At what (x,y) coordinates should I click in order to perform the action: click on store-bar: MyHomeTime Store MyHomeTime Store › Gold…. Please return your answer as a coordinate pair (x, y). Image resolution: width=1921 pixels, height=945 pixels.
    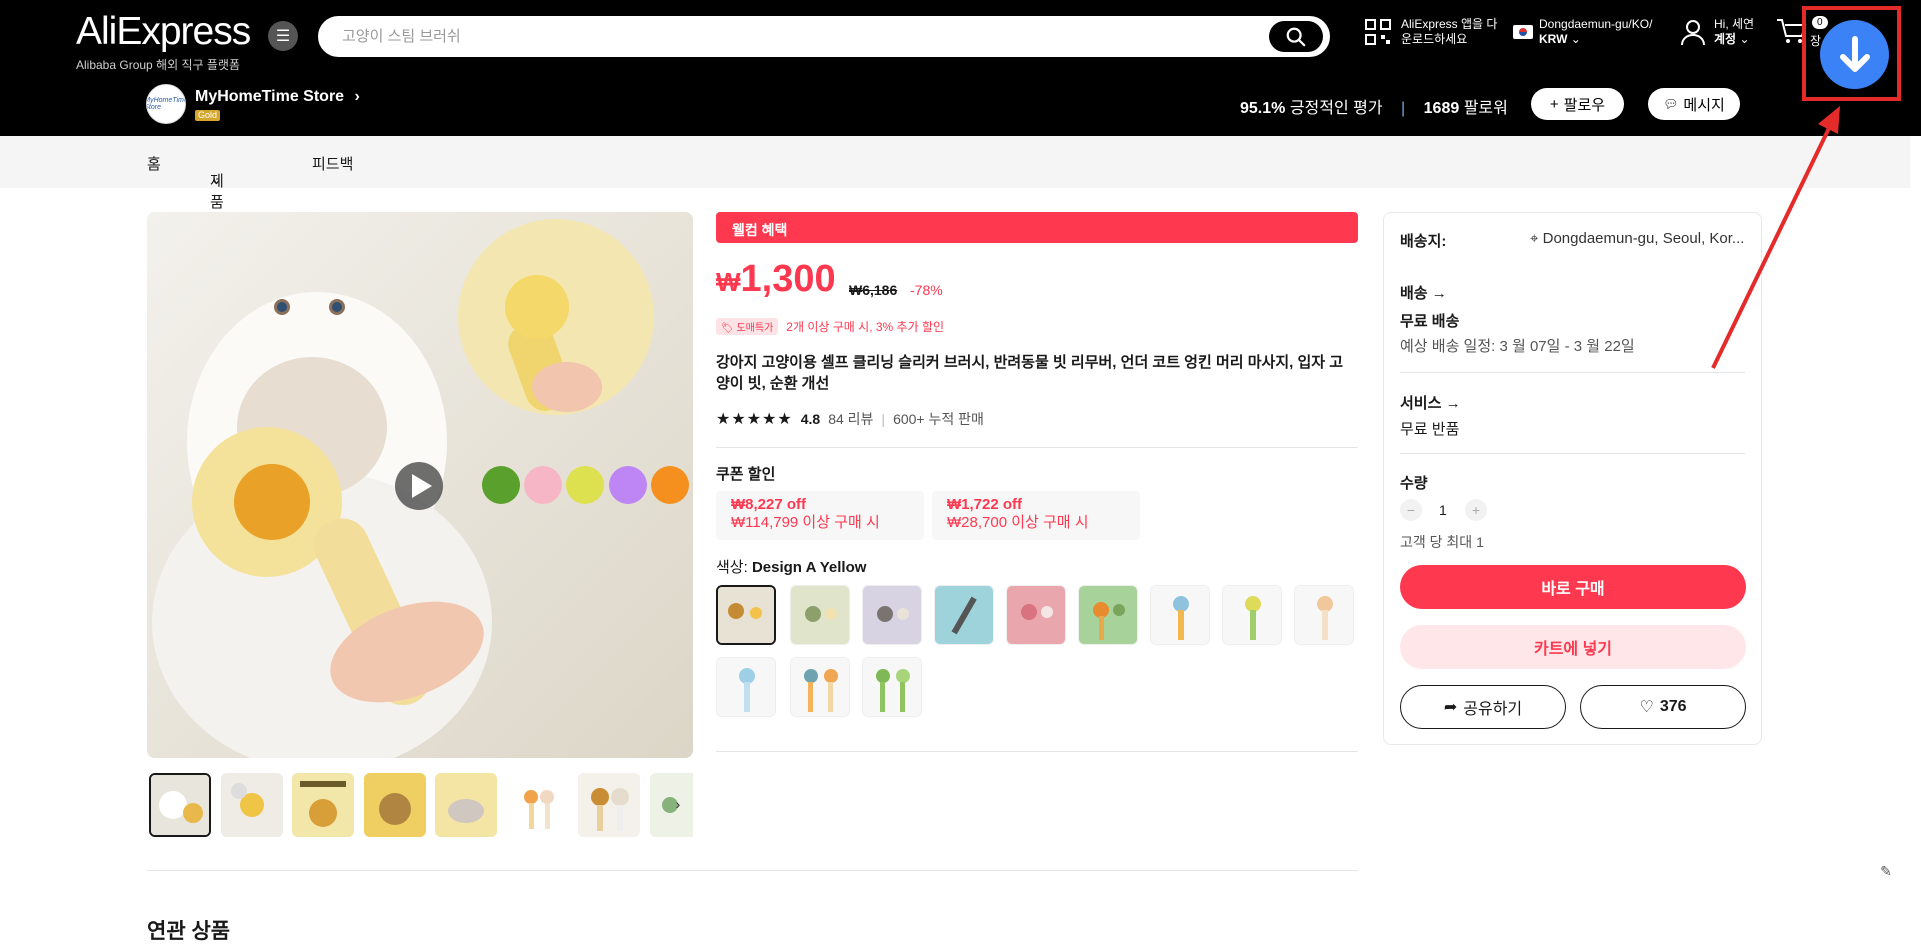
    Looking at the image, I should click on (960, 109).